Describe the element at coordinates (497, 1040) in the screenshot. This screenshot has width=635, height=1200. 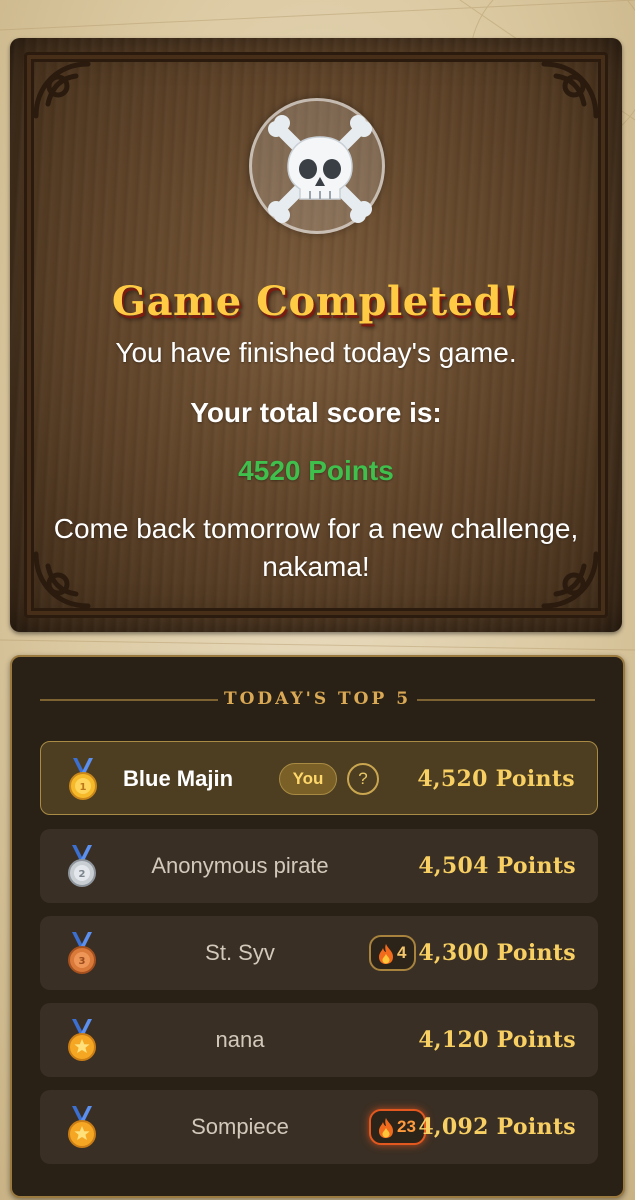
I see `player-score: 4,120 Points` at that location.